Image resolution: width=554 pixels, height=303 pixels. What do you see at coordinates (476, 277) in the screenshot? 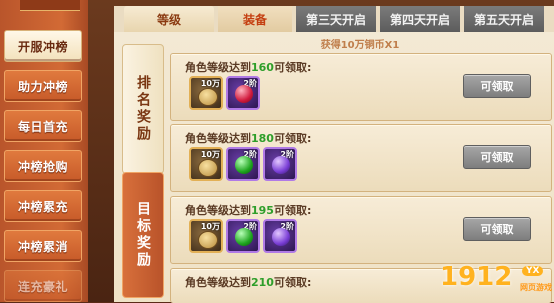
I see `watermark-number: 1912` at bounding box center [476, 277].